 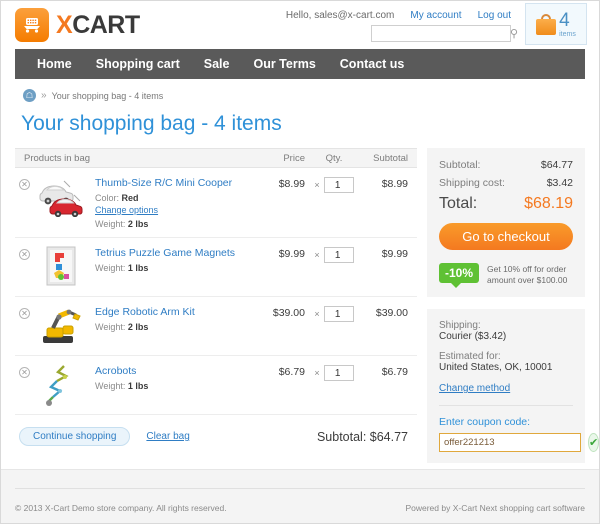 I want to click on cell-subtotal: $39.00, so click(x=391, y=313).